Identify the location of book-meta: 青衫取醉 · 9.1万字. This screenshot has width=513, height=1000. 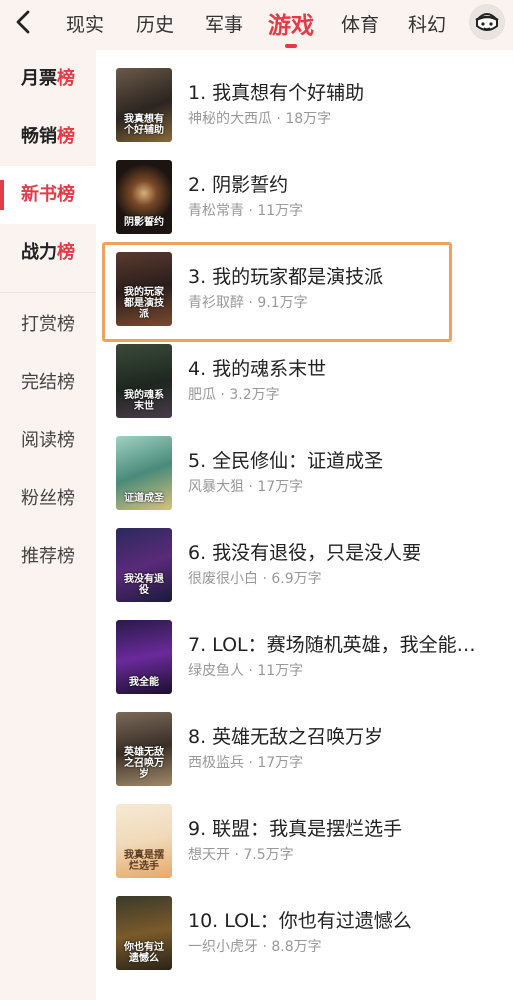
(248, 303).